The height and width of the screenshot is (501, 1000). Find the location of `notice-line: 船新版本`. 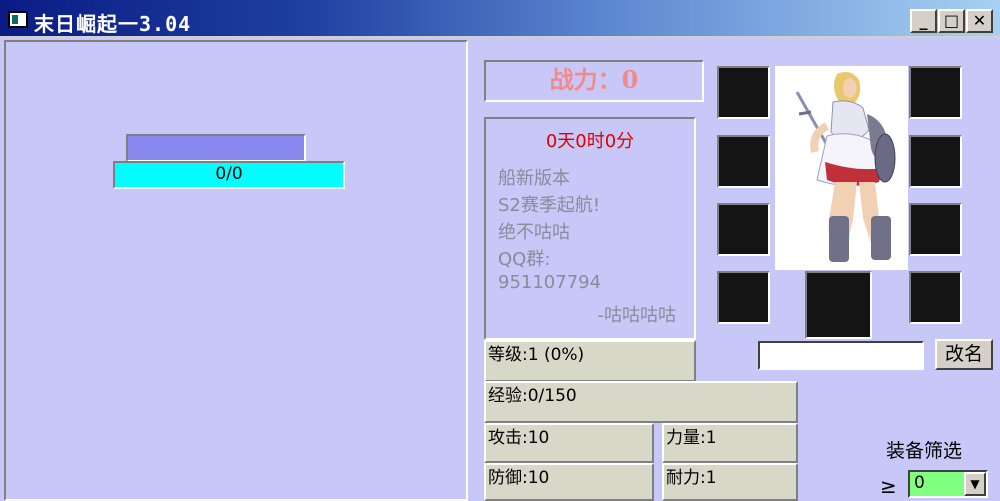

notice-line: 船新版本 is located at coordinates (534, 178).